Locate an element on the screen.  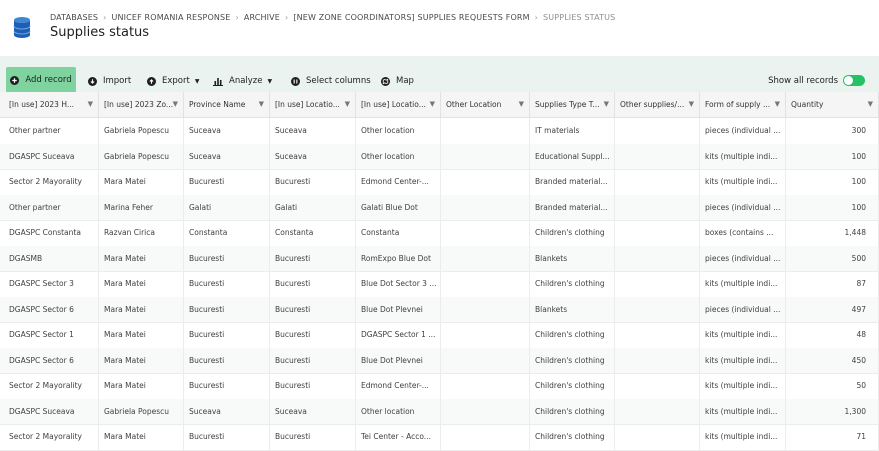
table-cell: Blankets is located at coordinates (572, 258).